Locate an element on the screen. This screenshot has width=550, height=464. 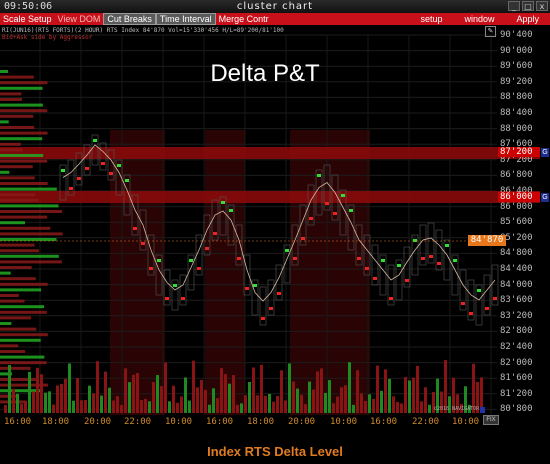
scroll-marker-icon is located at coordinates (482, 410).